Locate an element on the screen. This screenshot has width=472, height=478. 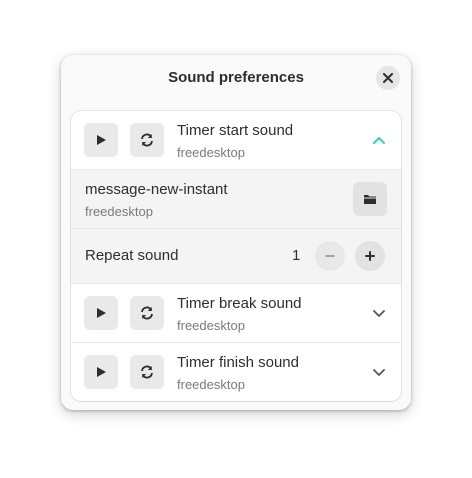
timer-break-row: Timer break sound freedesktop is located at coordinates (236, 313).